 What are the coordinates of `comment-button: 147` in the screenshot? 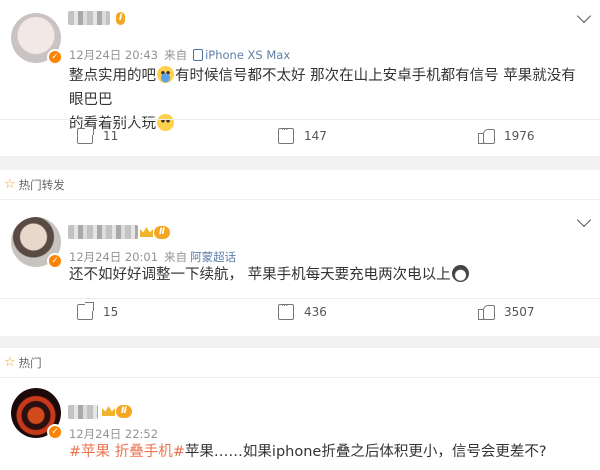 It's located at (302, 134).